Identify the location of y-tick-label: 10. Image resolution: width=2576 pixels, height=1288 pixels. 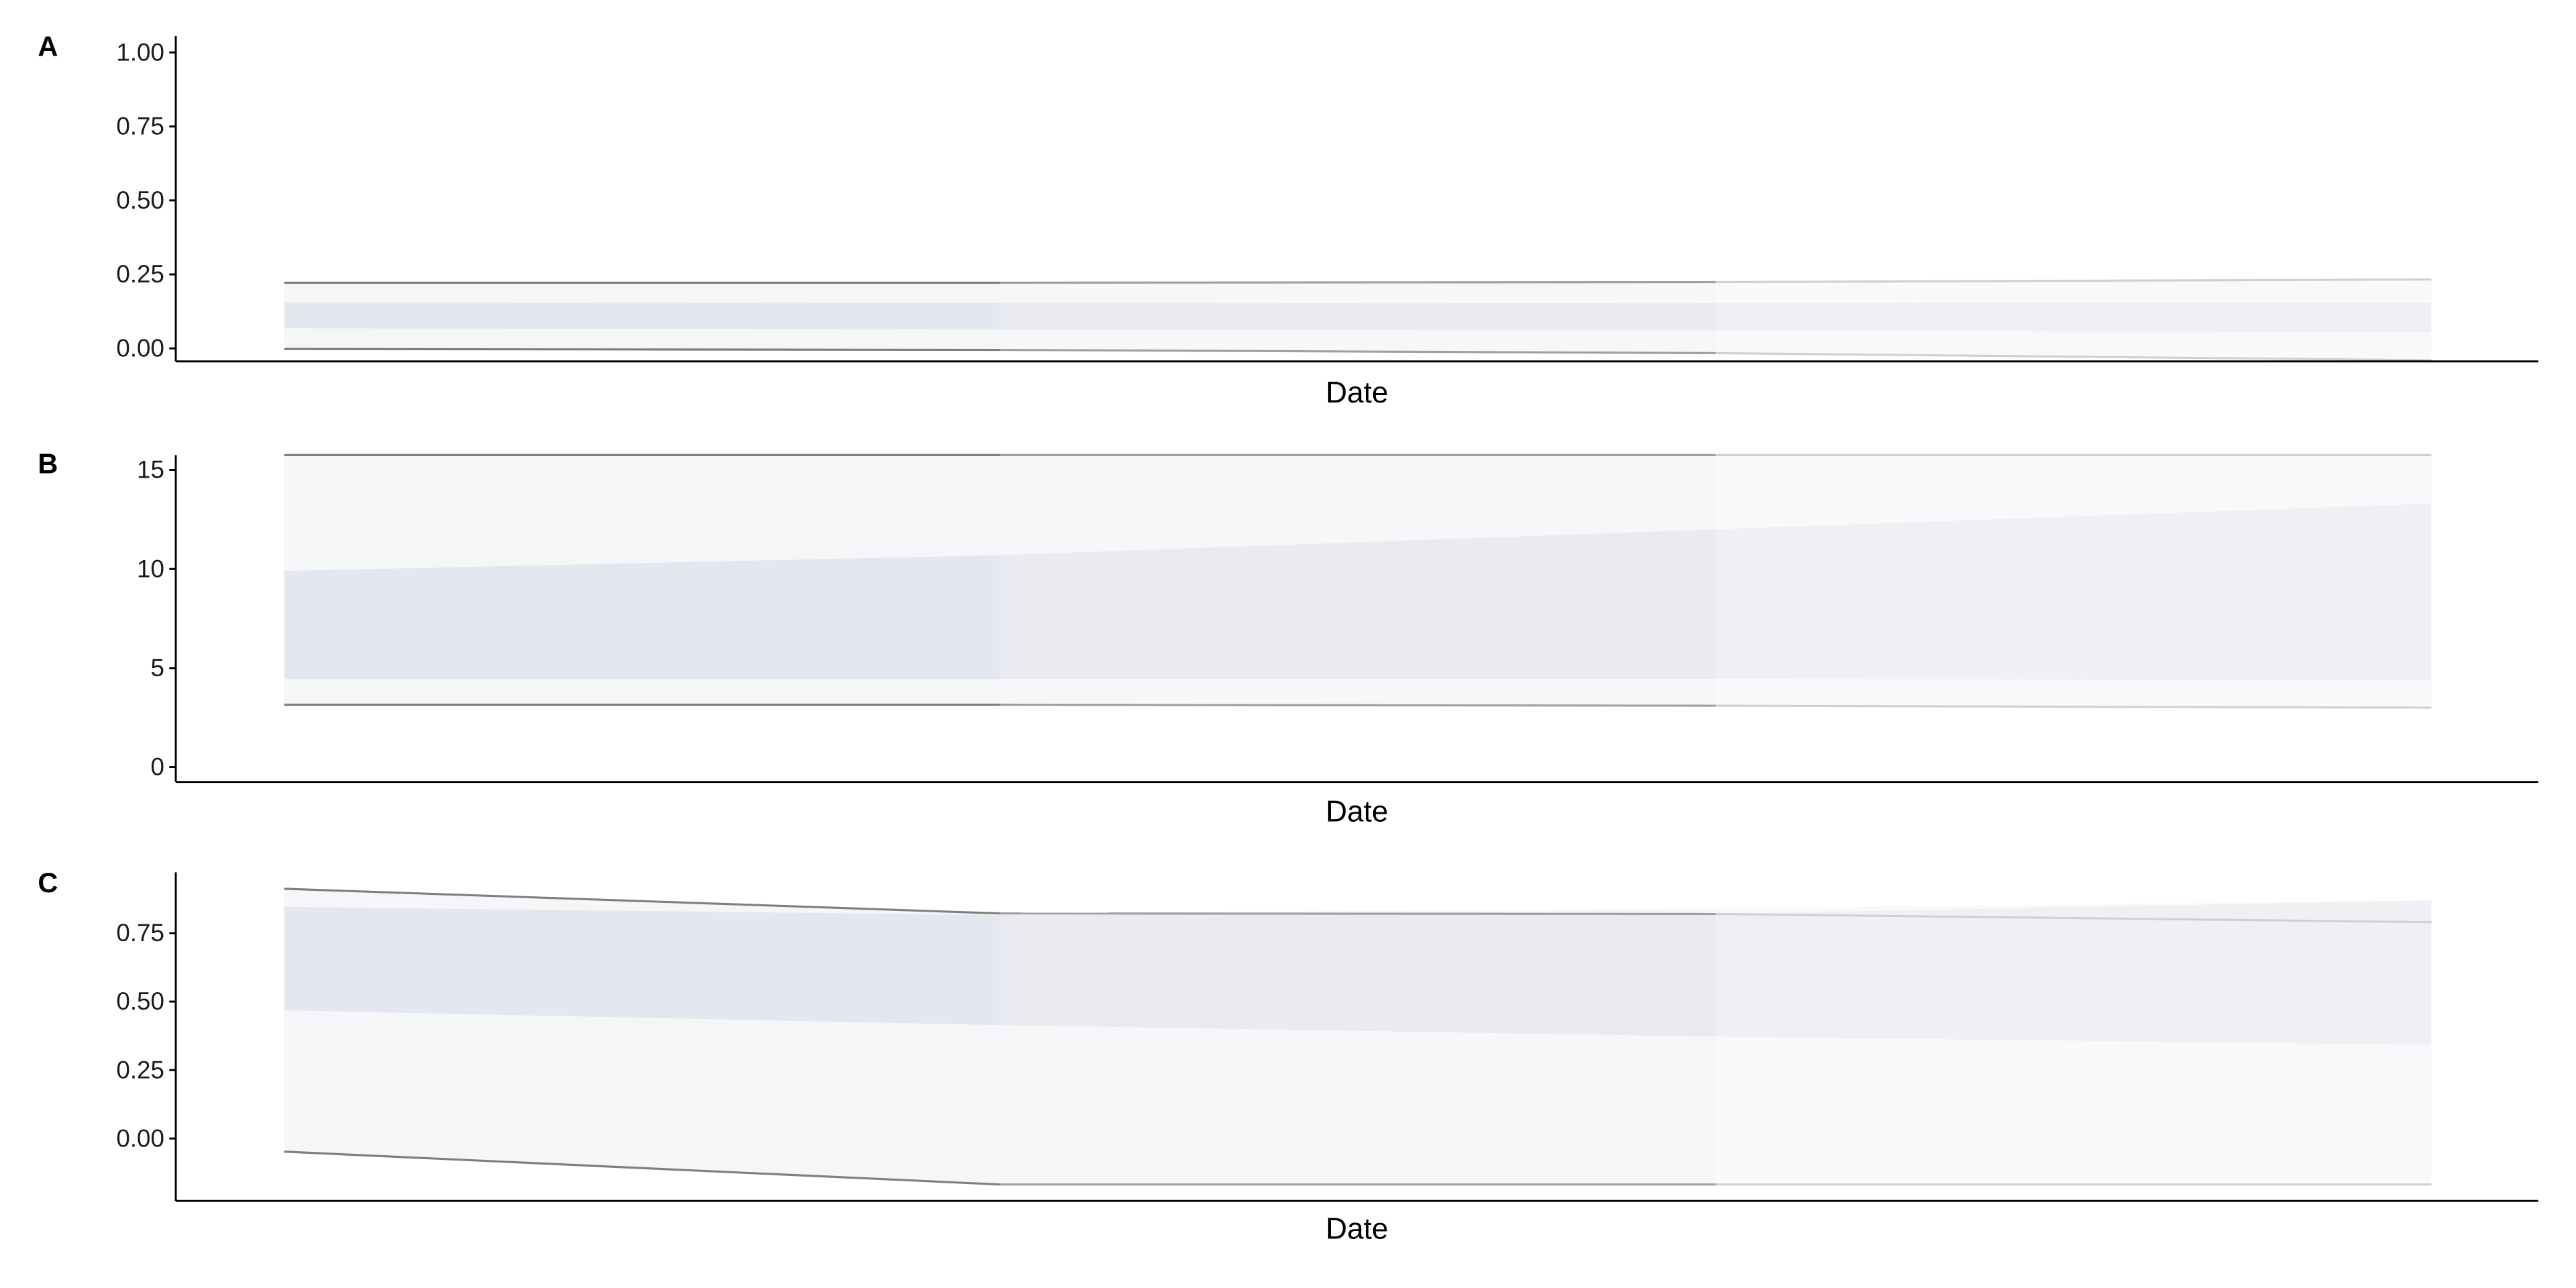
(150, 568).